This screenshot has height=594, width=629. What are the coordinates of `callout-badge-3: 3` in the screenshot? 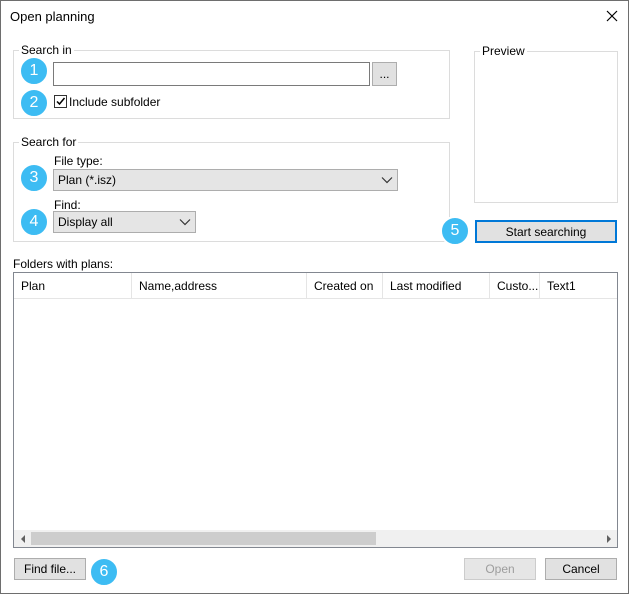 It's located at (34, 178).